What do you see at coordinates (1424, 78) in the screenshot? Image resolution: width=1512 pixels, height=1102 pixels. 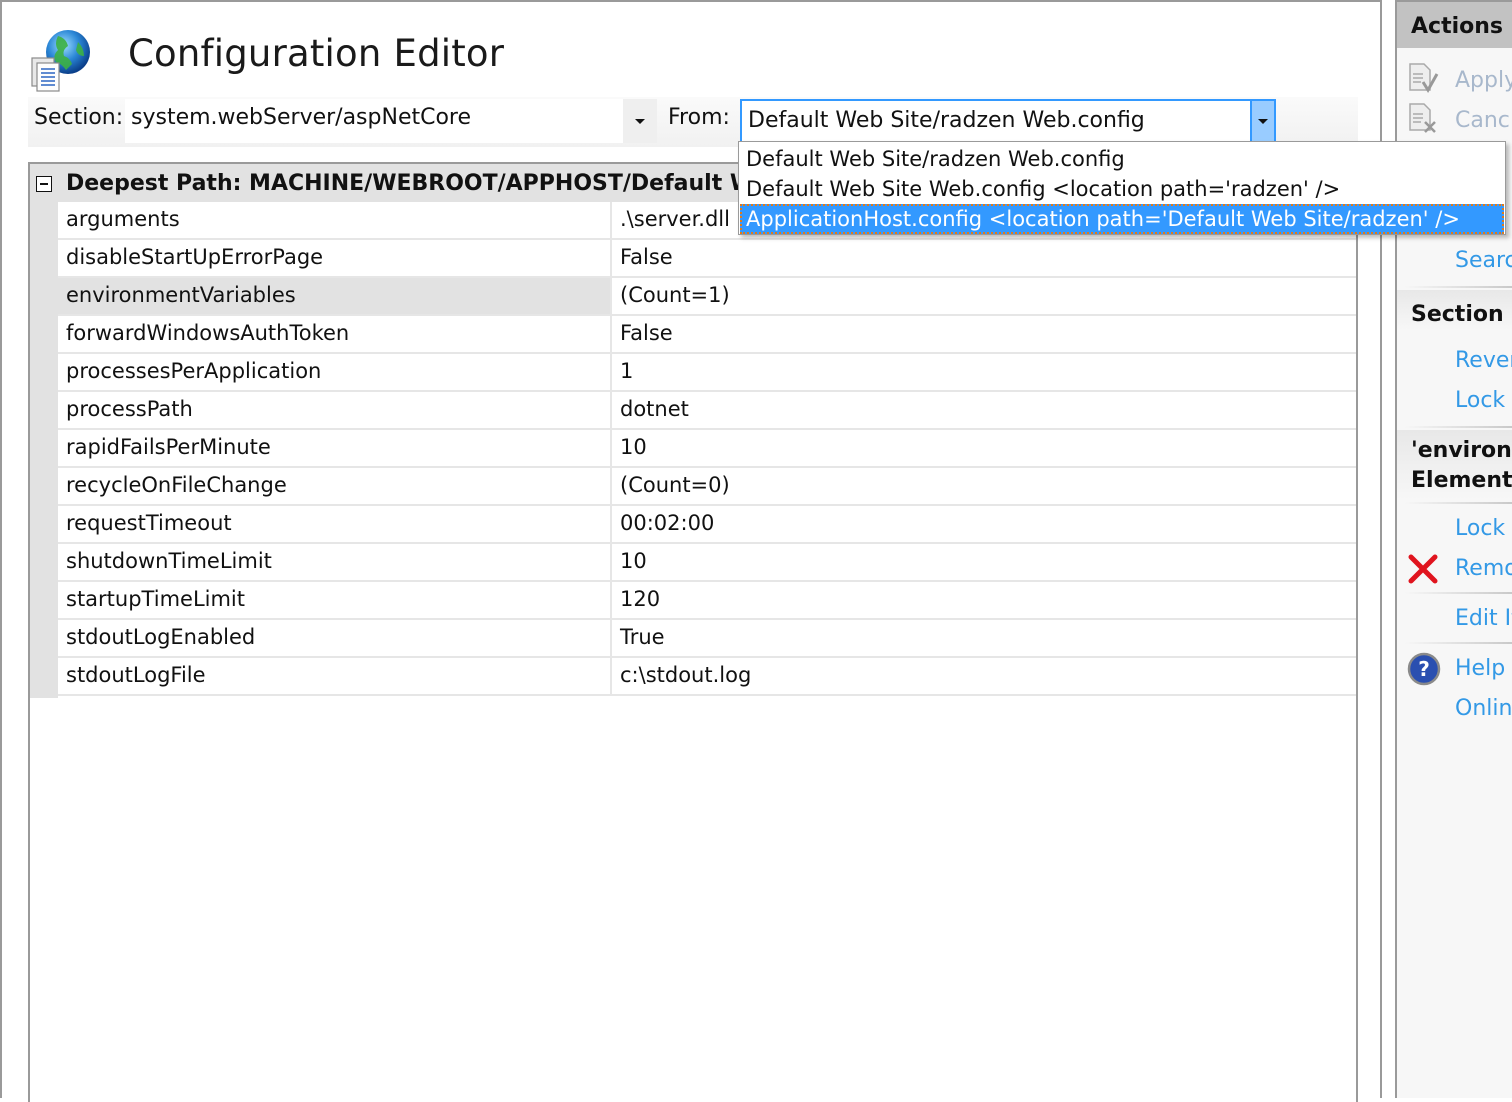 I see `apply-icon` at bounding box center [1424, 78].